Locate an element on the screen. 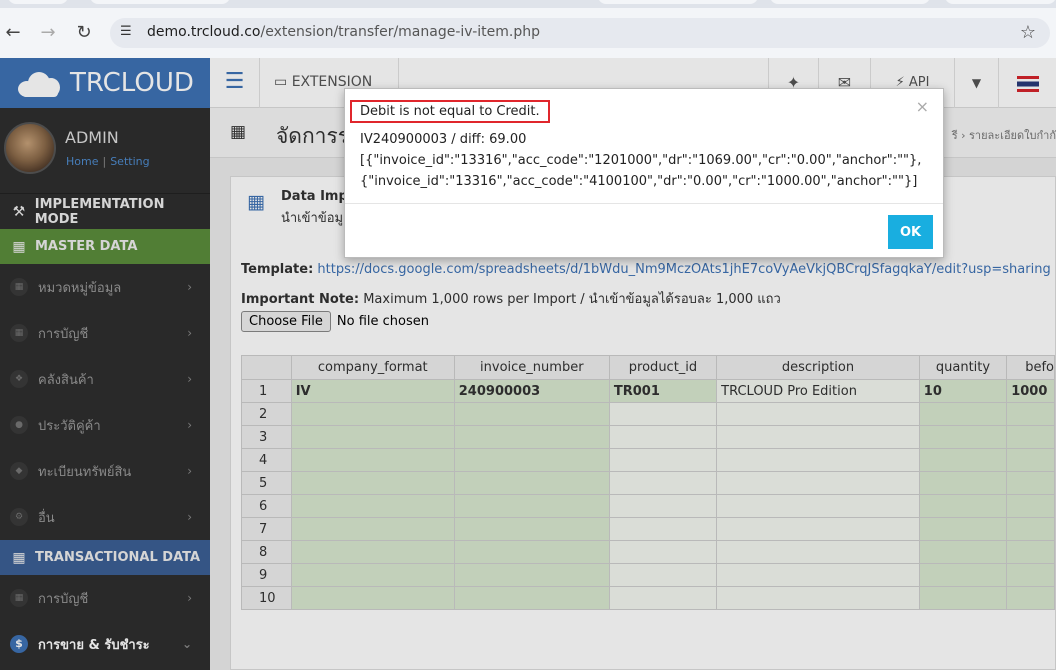  dialog-footer: OK is located at coordinates (644, 231).